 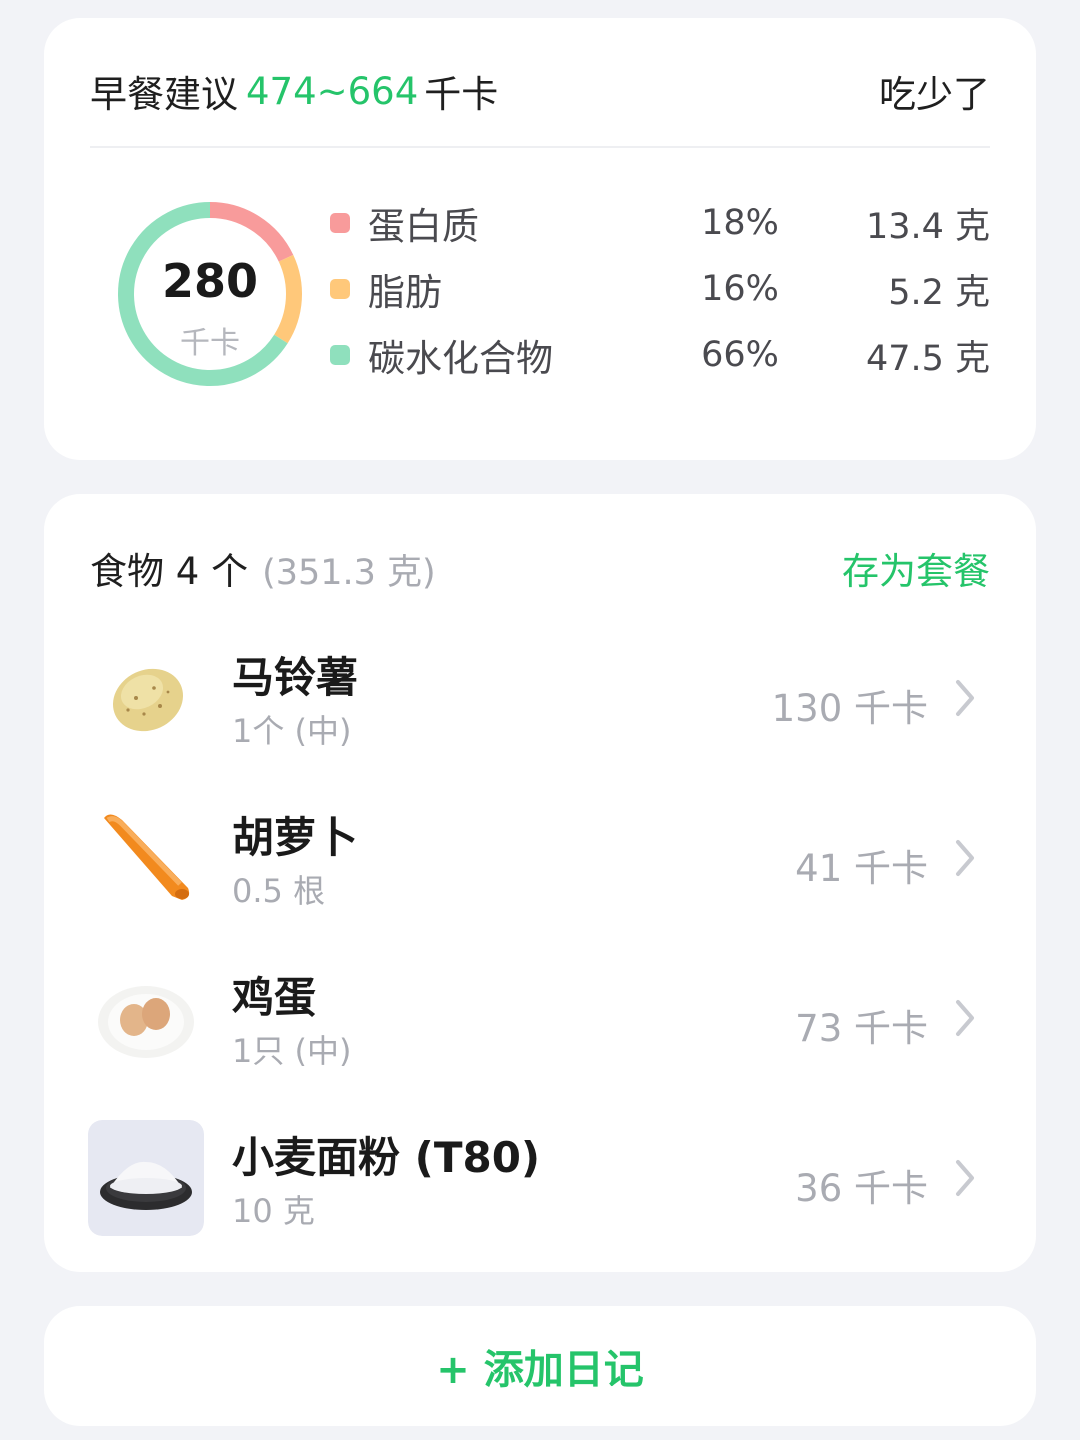 I want to click on ate-less-status: 吃少了, so click(x=934, y=91).